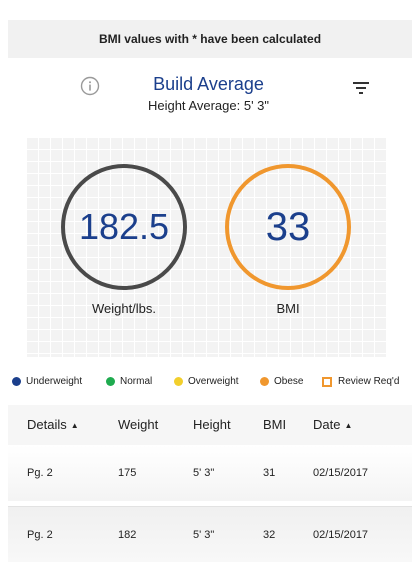 Image resolution: width=417 pixels, height=562 pixels. What do you see at coordinates (327, 424) in the screenshot?
I see `column-header-label: Date` at bounding box center [327, 424].